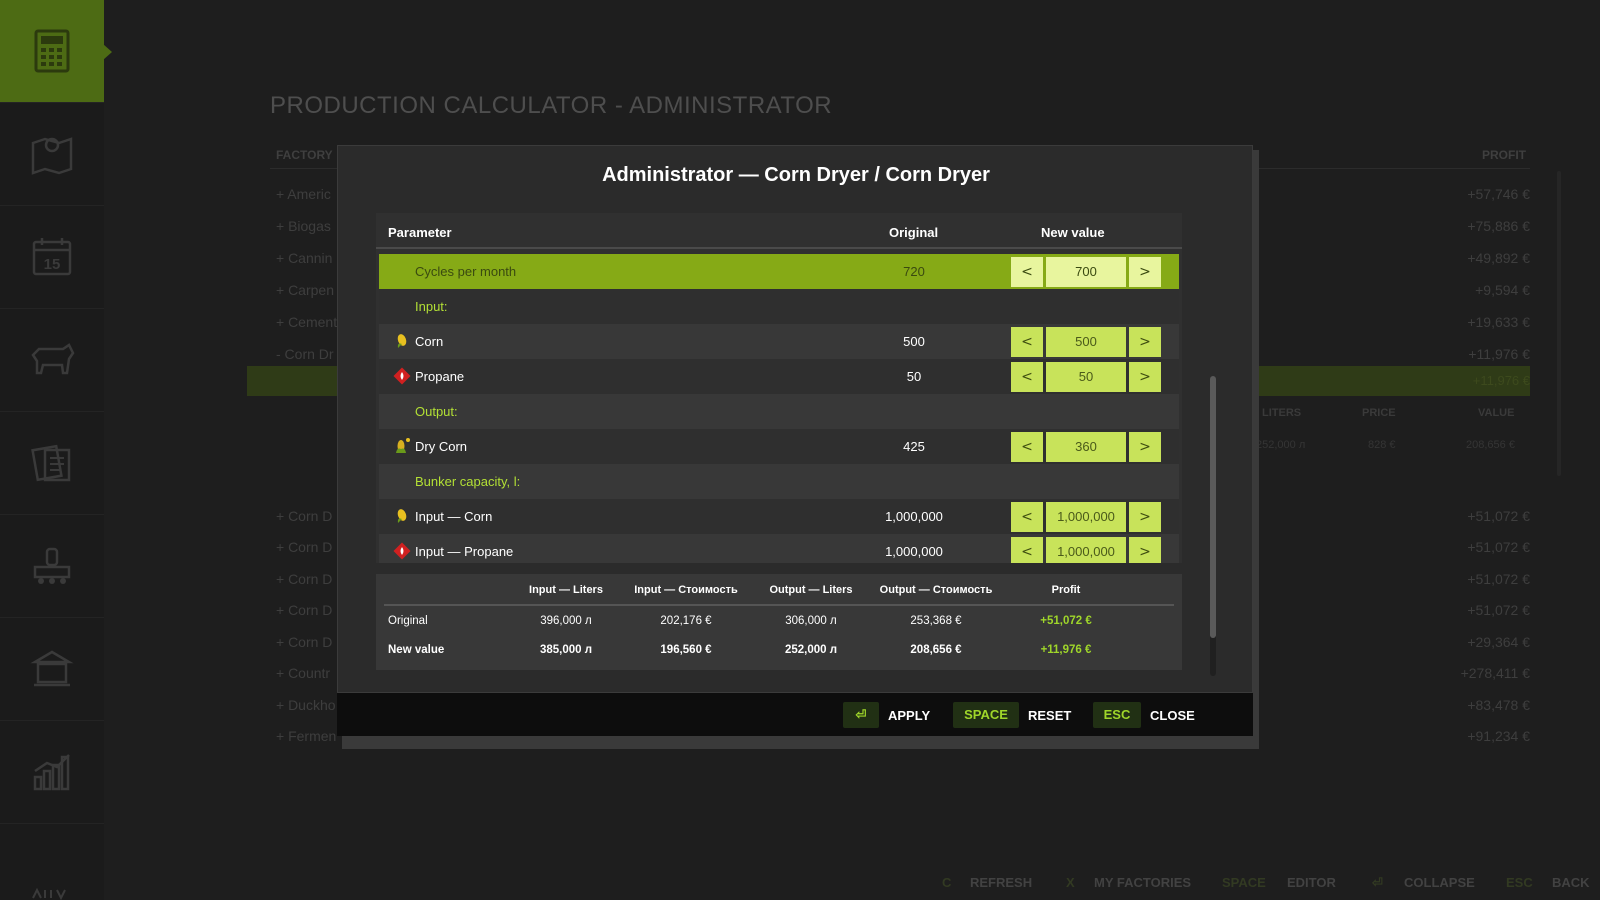 Image resolution: width=1600 pixels, height=900 pixels. Describe the element at coordinates (861, 715) in the screenshot. I see `enter-key-icon: ⏎` at that location.